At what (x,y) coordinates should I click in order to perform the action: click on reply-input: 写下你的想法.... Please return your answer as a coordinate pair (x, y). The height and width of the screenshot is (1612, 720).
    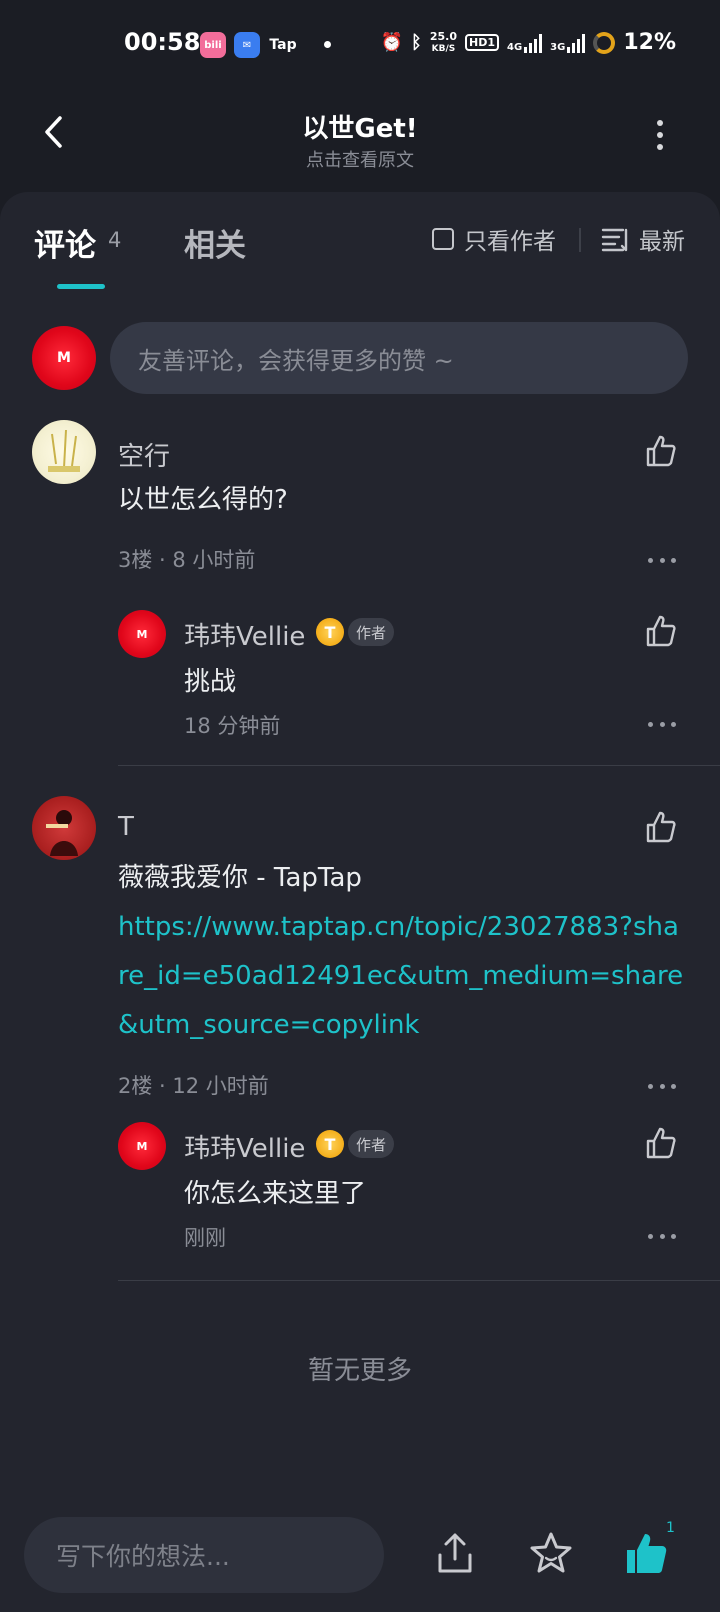
    Looking at the image, I should click on (204, 1555).